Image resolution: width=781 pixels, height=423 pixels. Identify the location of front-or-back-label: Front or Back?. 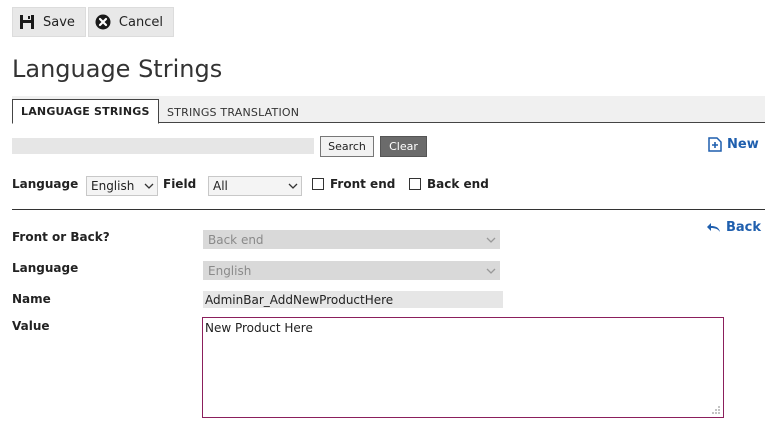
(61, 237).